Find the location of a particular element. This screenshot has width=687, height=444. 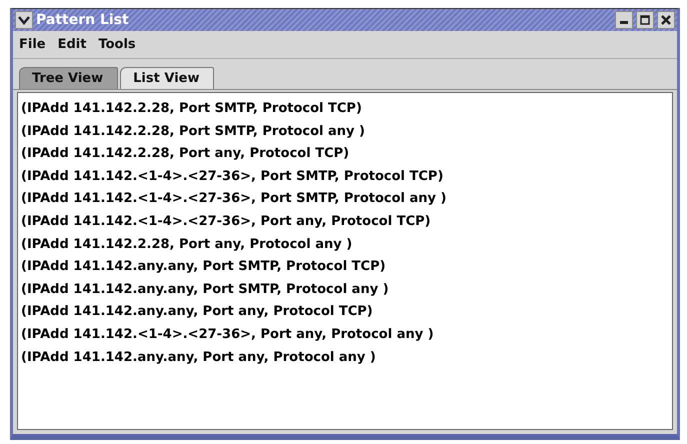

list-item: (IPAdd 141.142.any.any, Port SMTP, Protocol any ) is located at coordinates (345, 290).